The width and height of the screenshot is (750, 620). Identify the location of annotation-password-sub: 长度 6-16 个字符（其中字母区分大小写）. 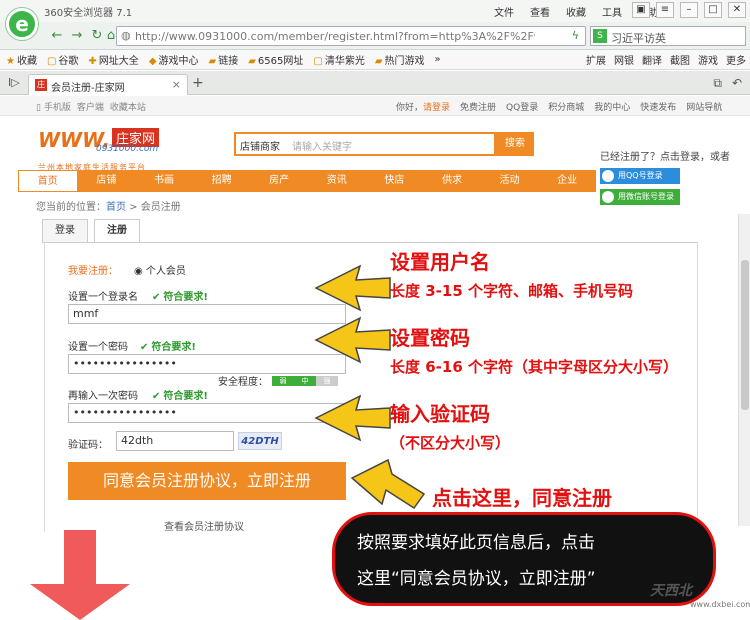
(534, 367).